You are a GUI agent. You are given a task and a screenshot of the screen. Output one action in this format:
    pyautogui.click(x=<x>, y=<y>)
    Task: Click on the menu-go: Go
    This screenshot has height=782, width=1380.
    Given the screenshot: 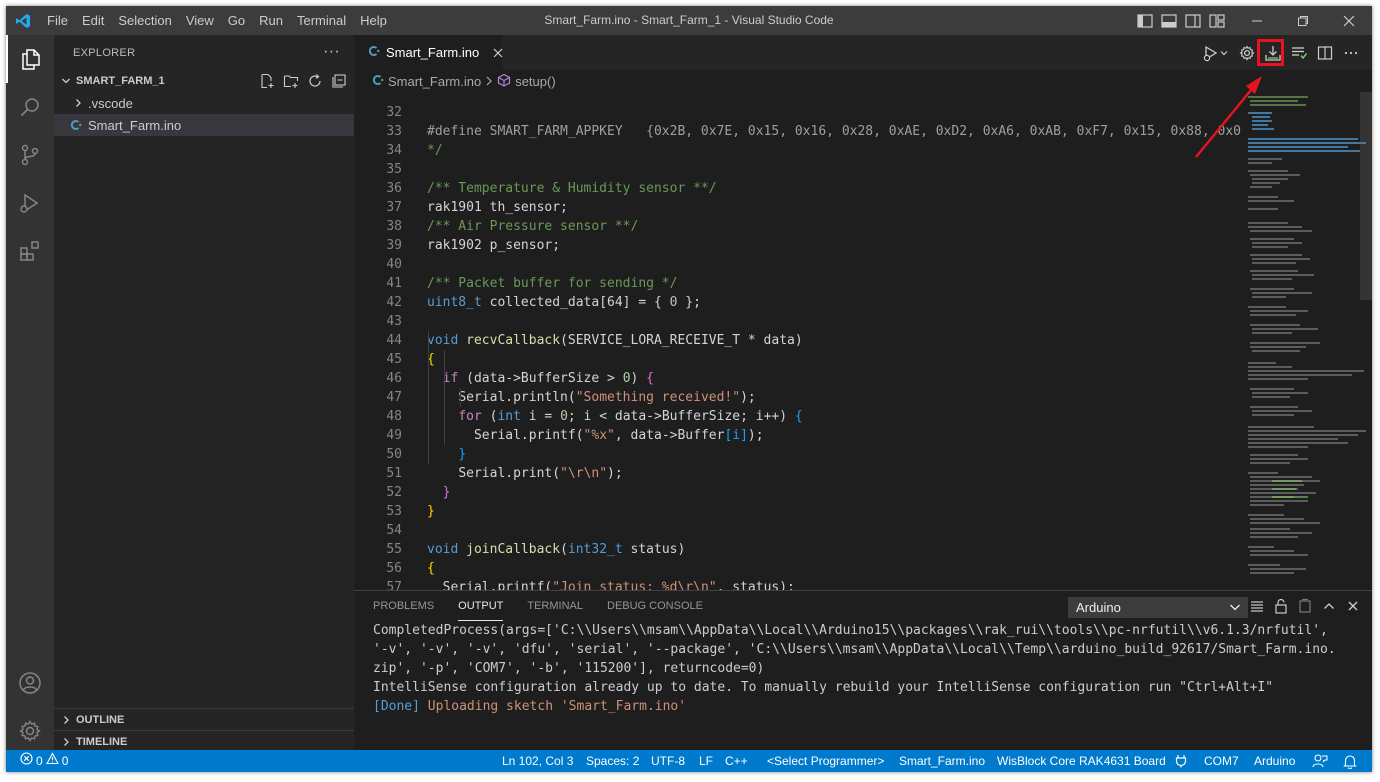 What is the action you would take?
    pyautogui.click(x=236, y=20)
    